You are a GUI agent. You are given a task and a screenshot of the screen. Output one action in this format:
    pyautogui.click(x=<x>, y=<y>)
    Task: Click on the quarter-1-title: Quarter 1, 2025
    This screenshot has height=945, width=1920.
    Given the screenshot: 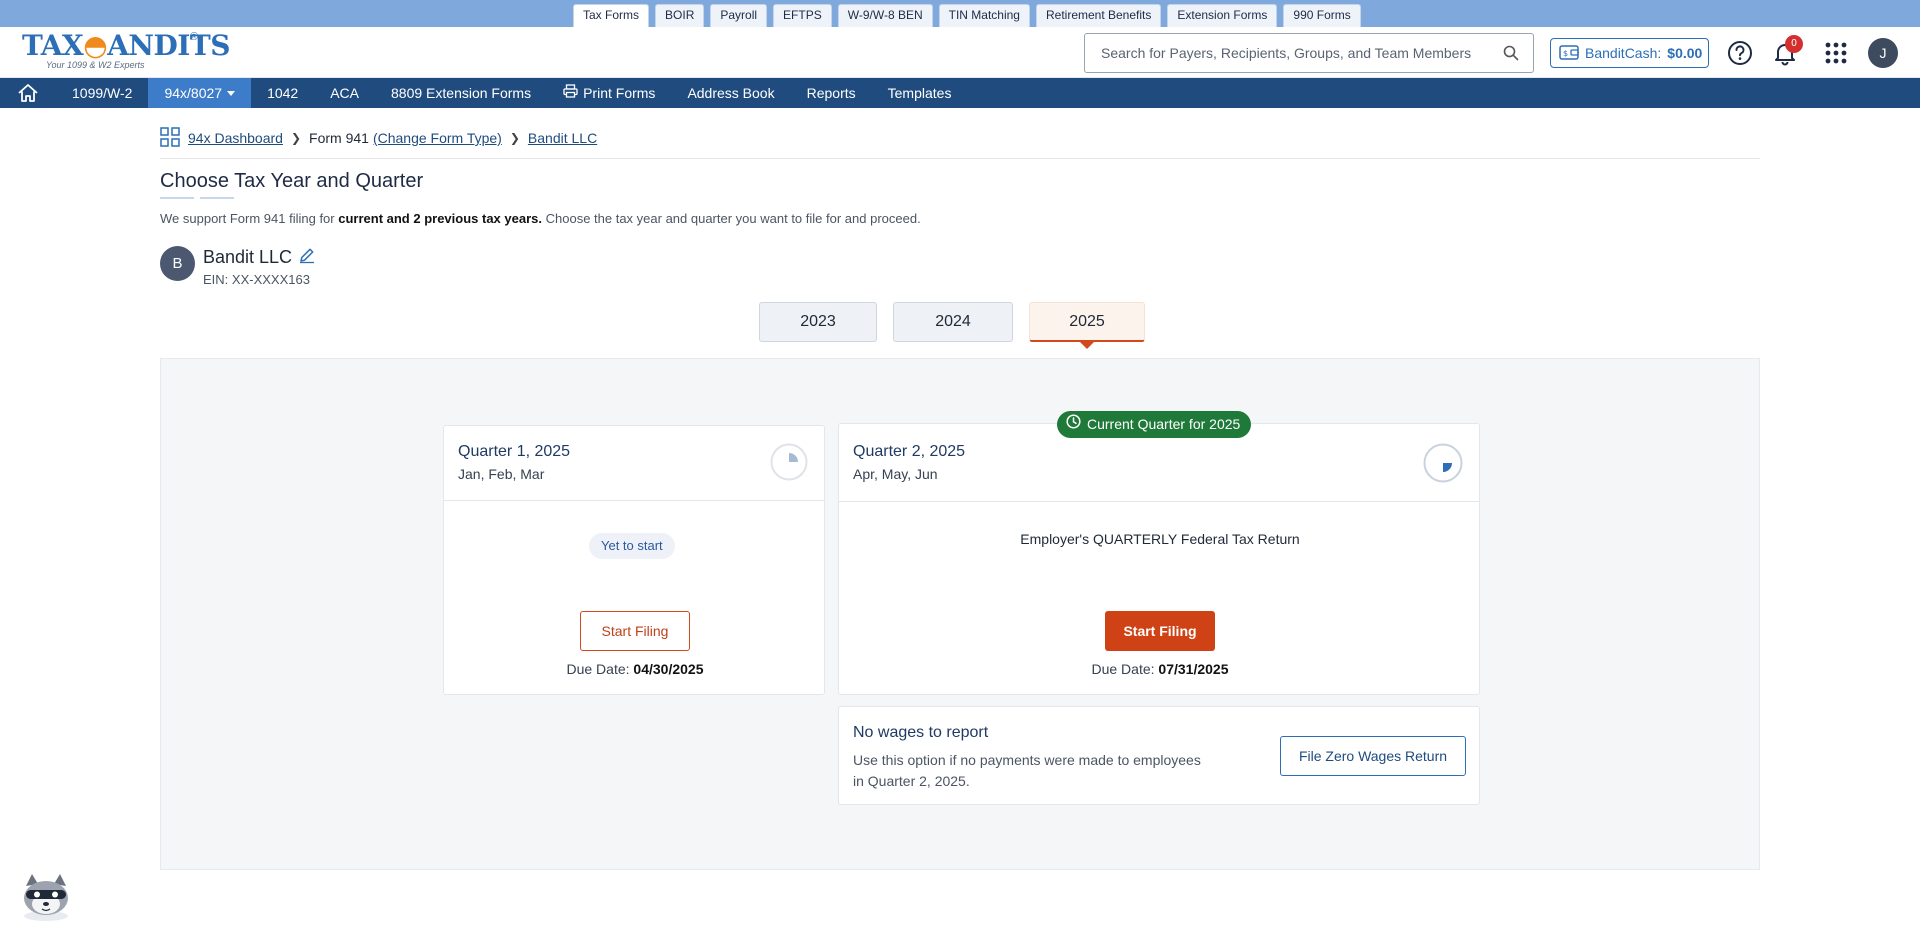 What is the action you would take?
    pyautogui.click(x=514, y=451)
    